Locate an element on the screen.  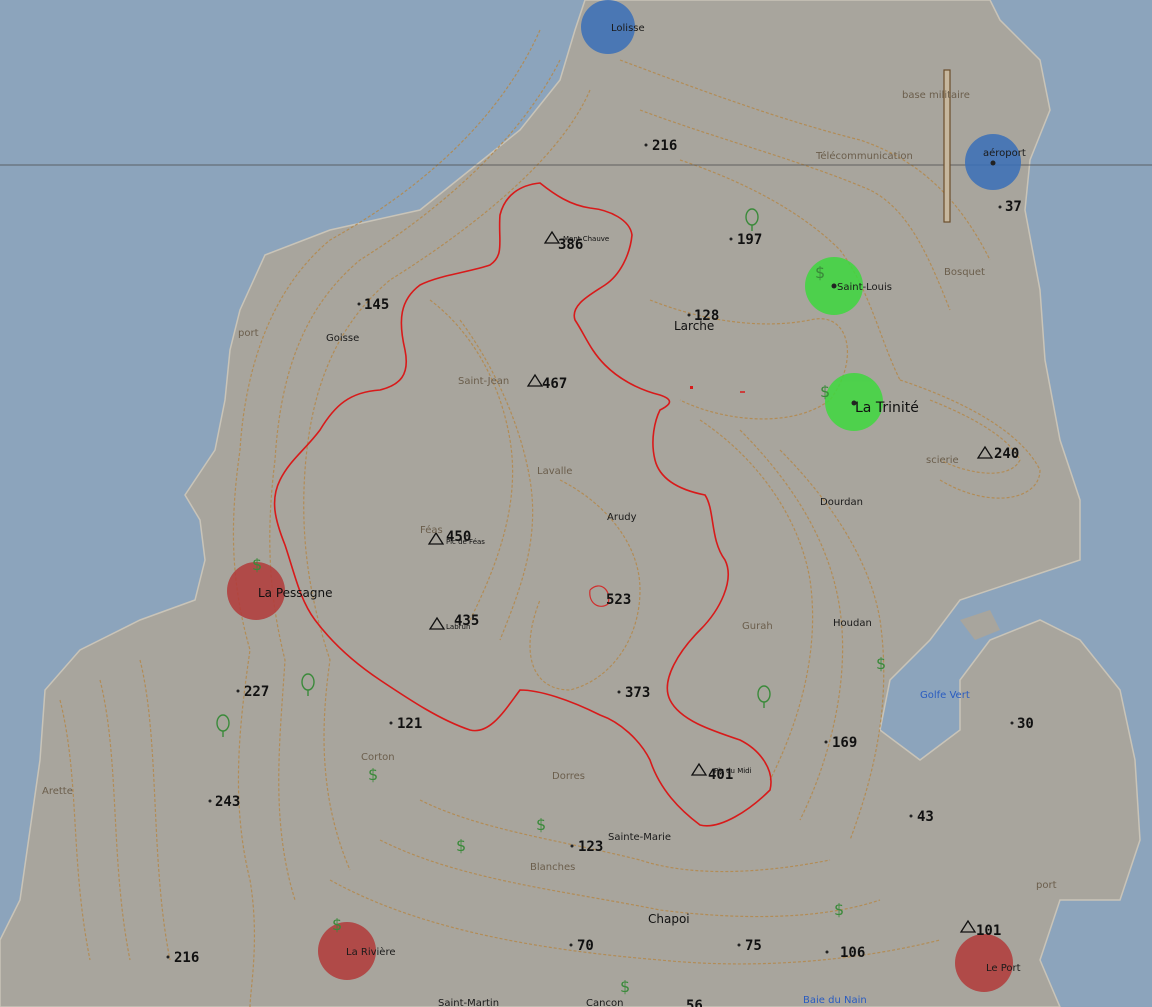
place-label: aéroport is located at coordinates (1004, 153).